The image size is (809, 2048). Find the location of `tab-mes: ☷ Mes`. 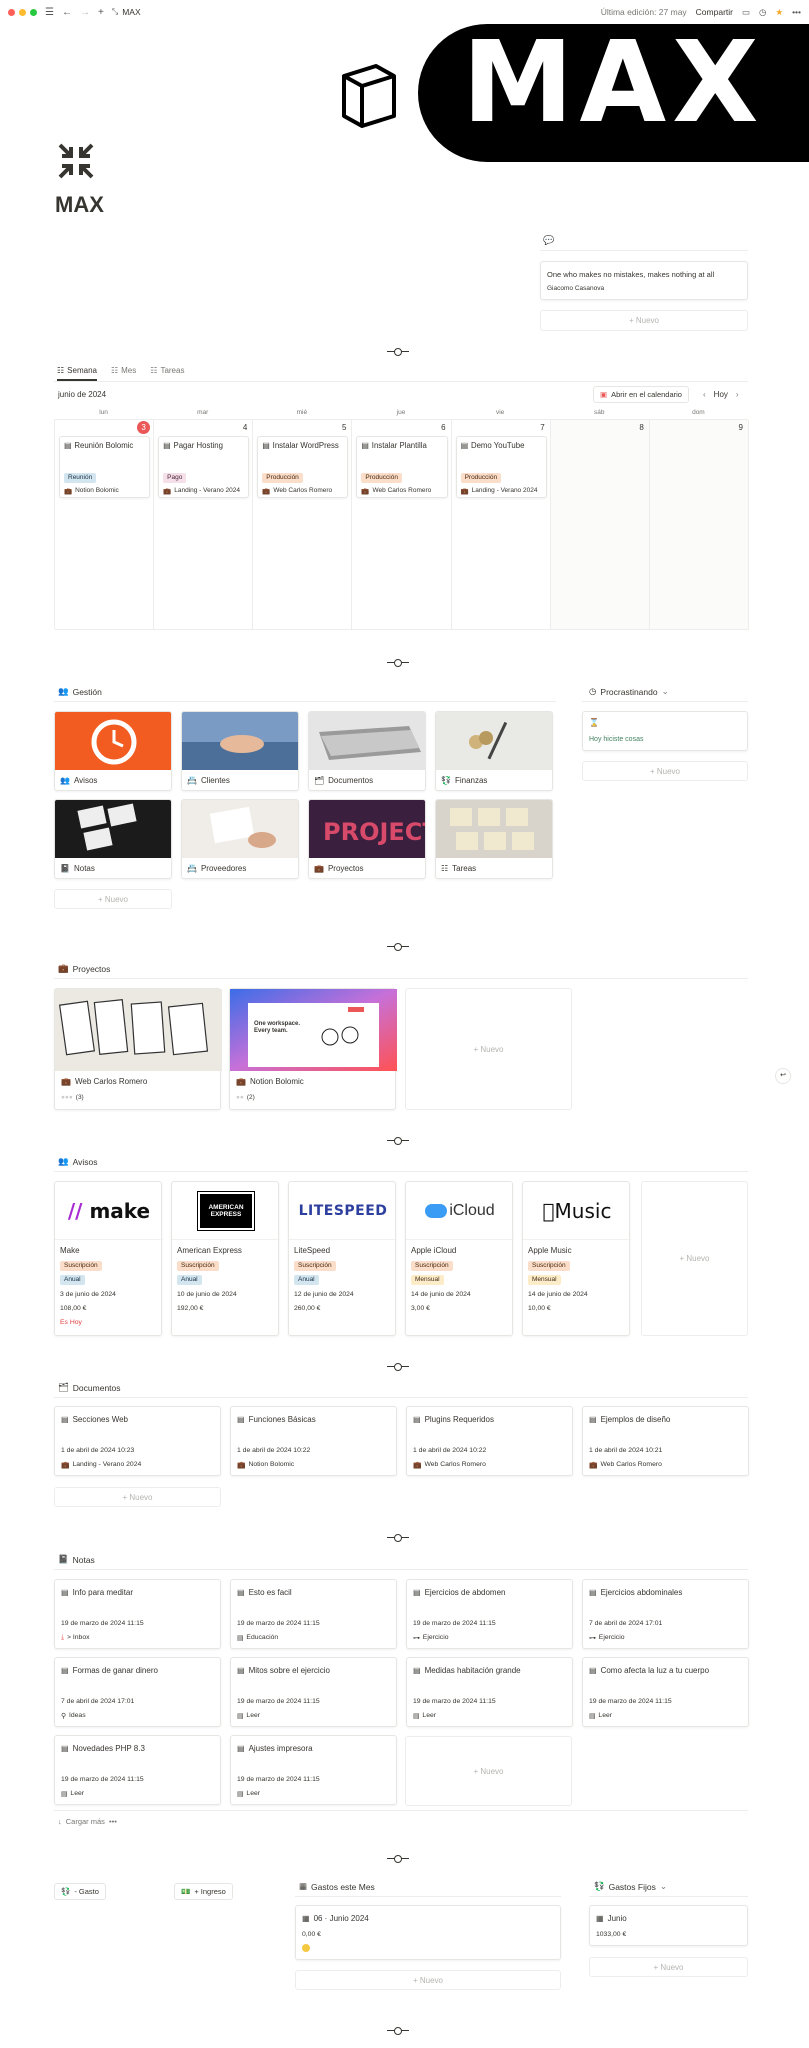

tab-mes: ☷ Mes is located at coordinates (123, 373).